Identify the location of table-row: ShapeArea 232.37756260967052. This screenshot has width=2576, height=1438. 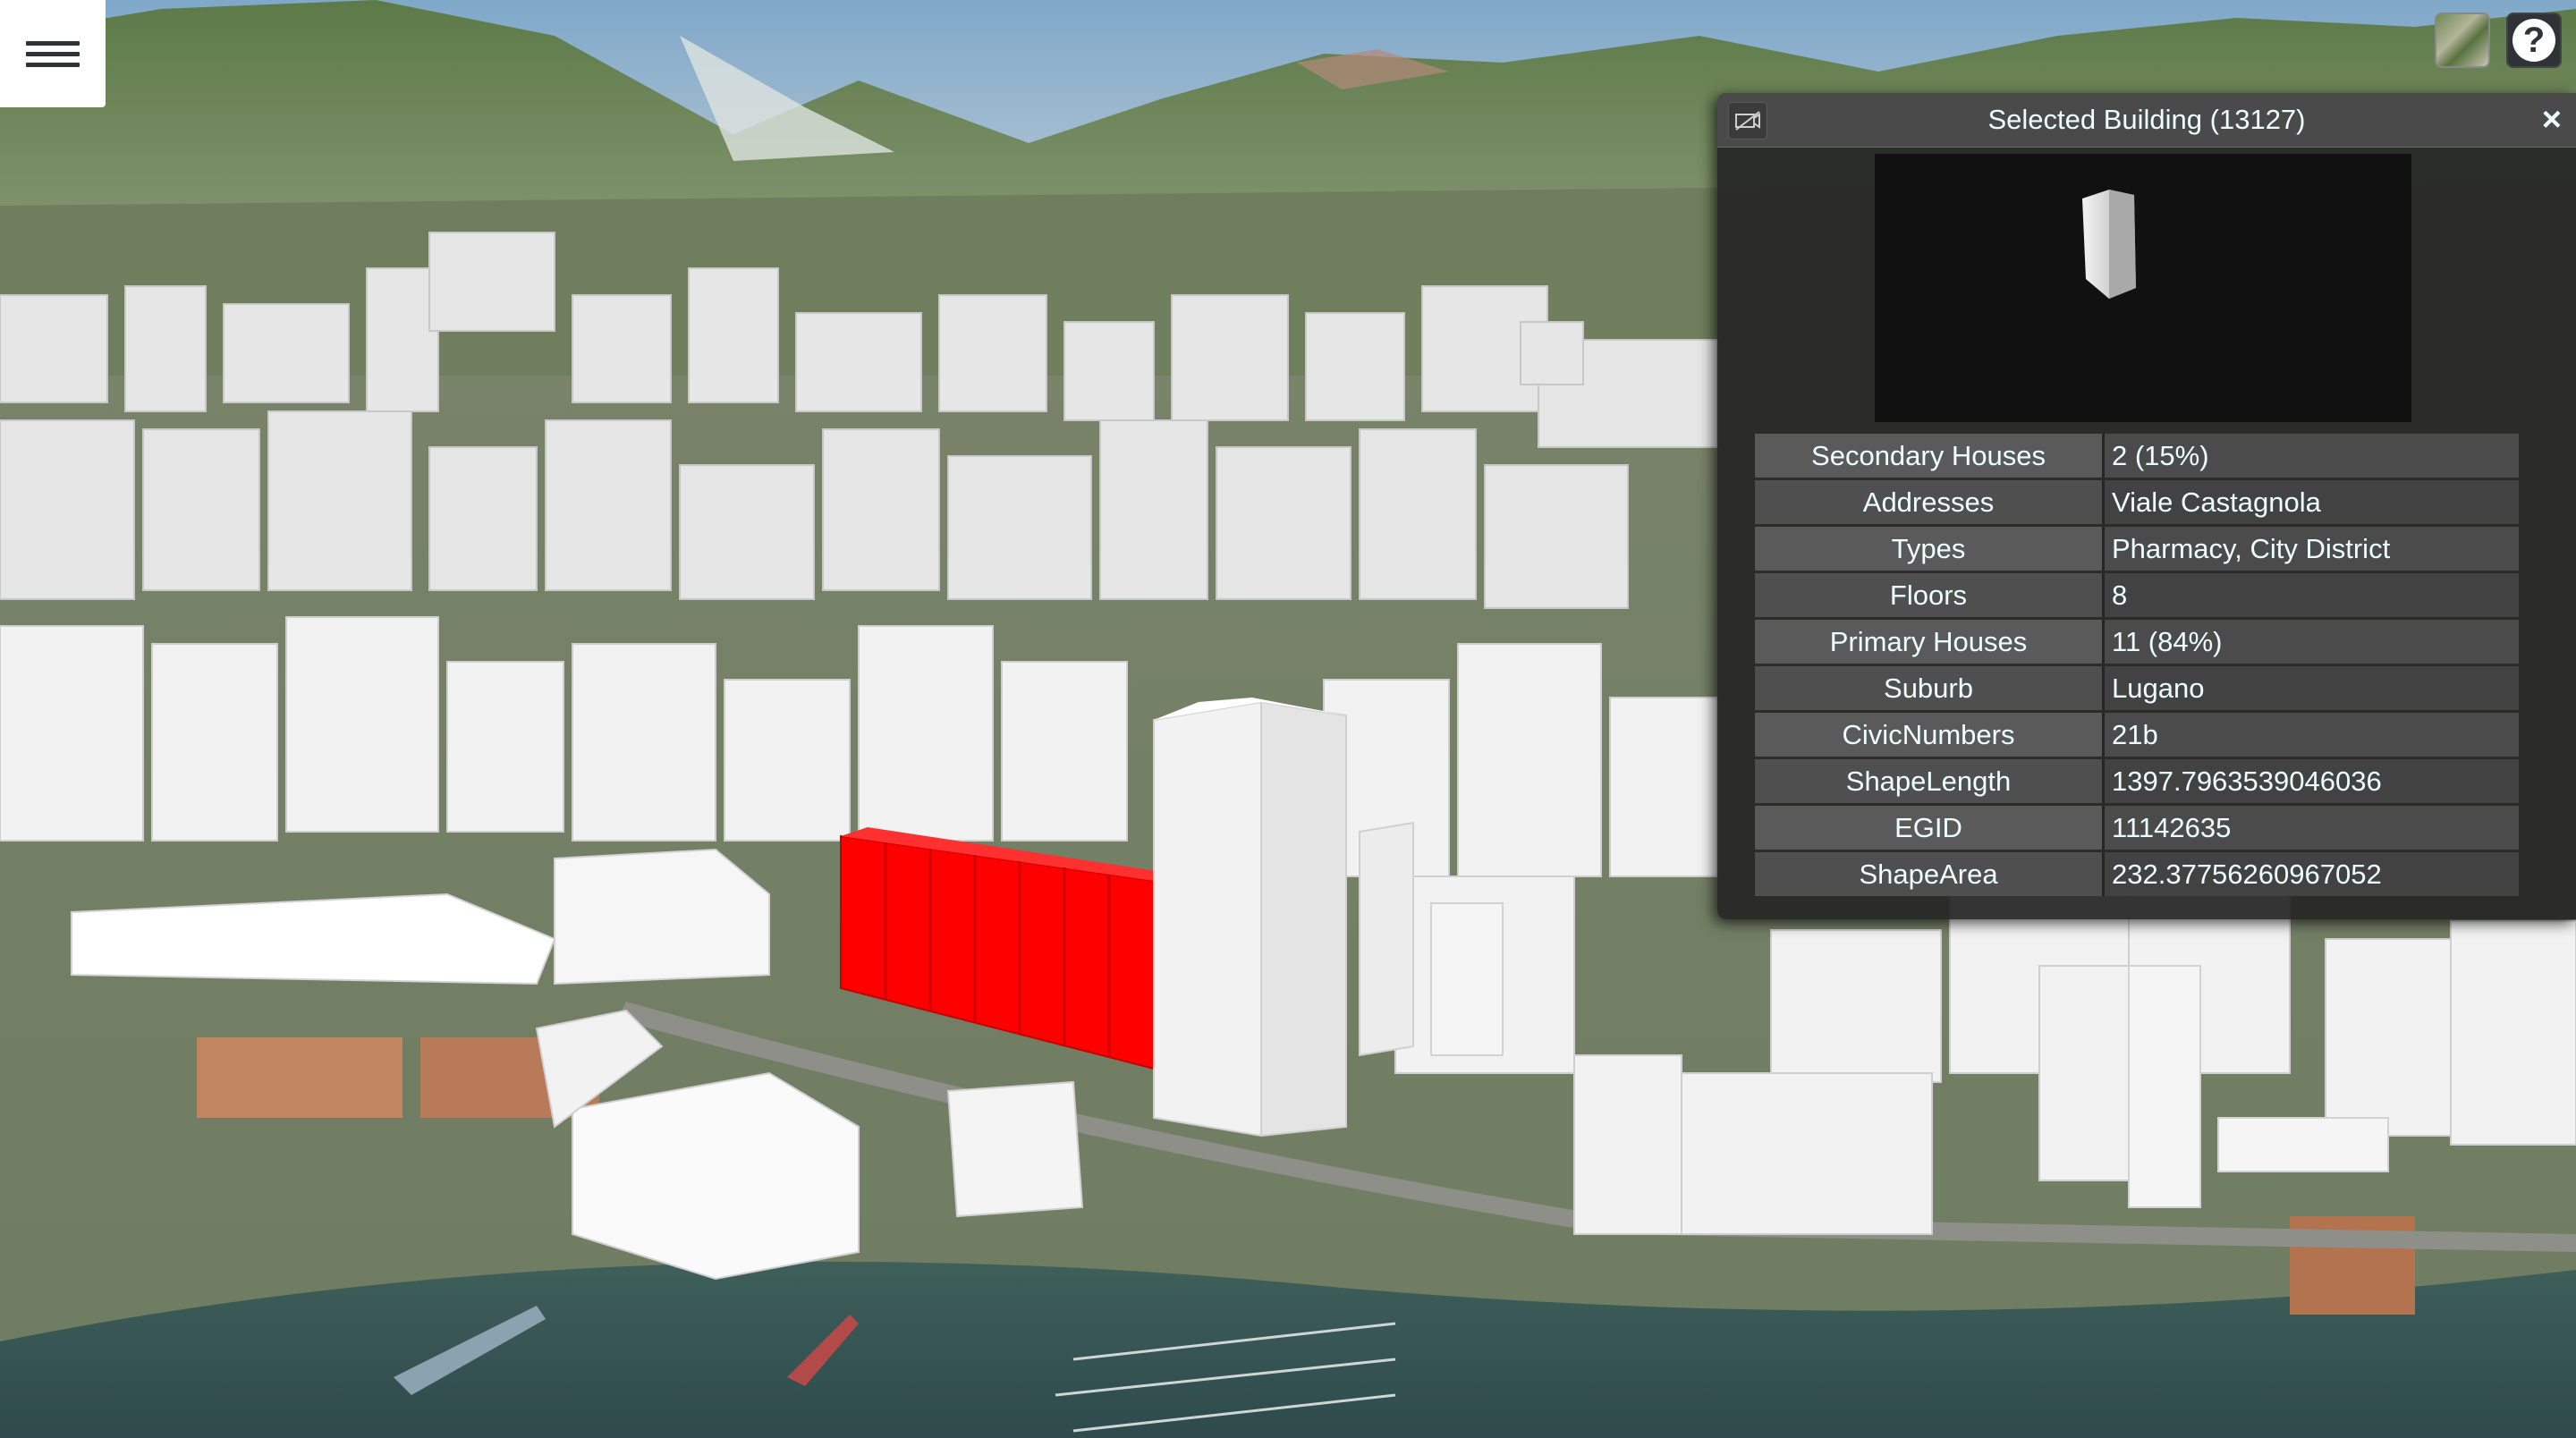
(2137, 874).